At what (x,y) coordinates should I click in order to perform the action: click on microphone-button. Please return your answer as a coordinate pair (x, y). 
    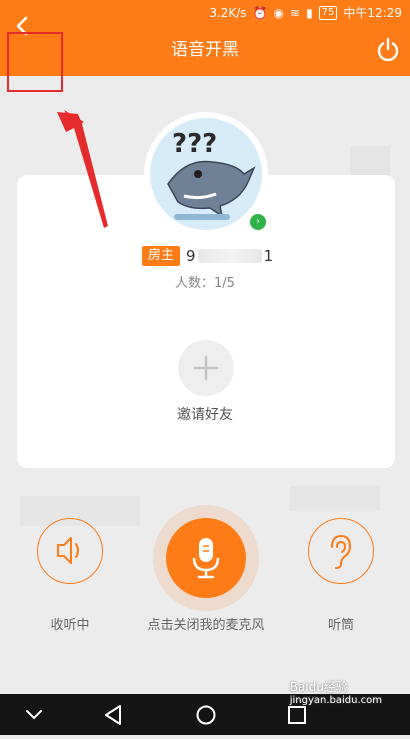
    Looking at the image, I should click on (206, 558).